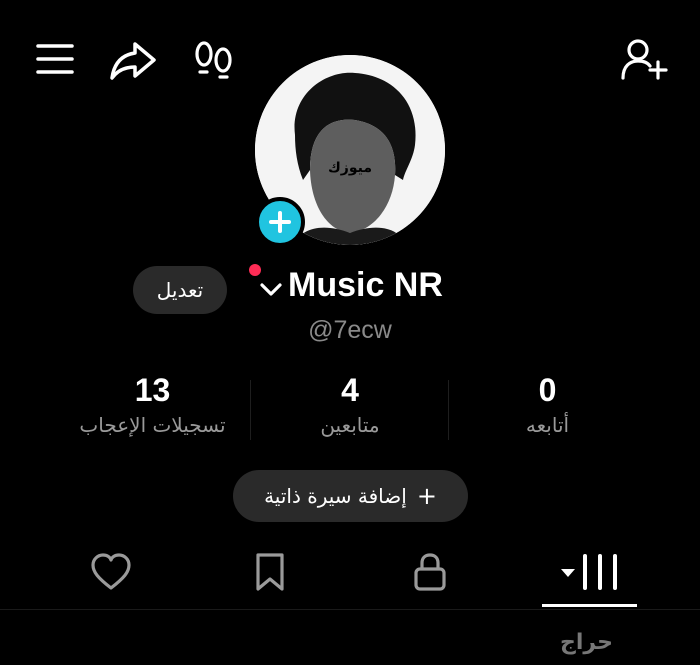 This screenshot has width=700, height=665. I want to click on heart-icon, so click(111, 571).